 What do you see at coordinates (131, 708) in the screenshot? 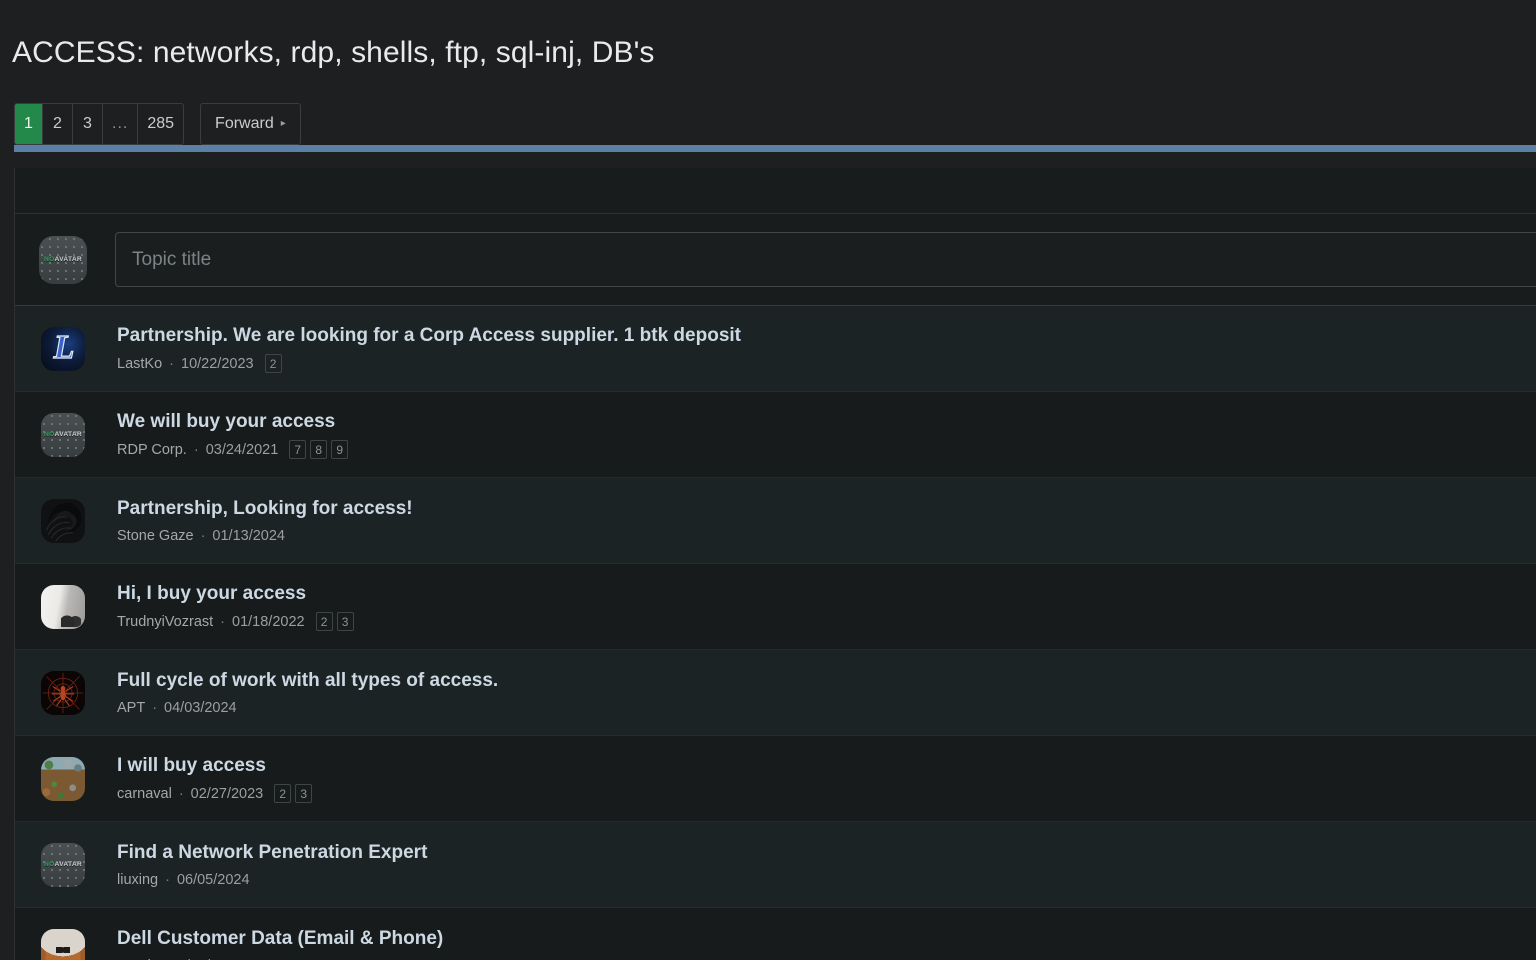
I see `topic-author: APT` at bounding box center [131, 708].